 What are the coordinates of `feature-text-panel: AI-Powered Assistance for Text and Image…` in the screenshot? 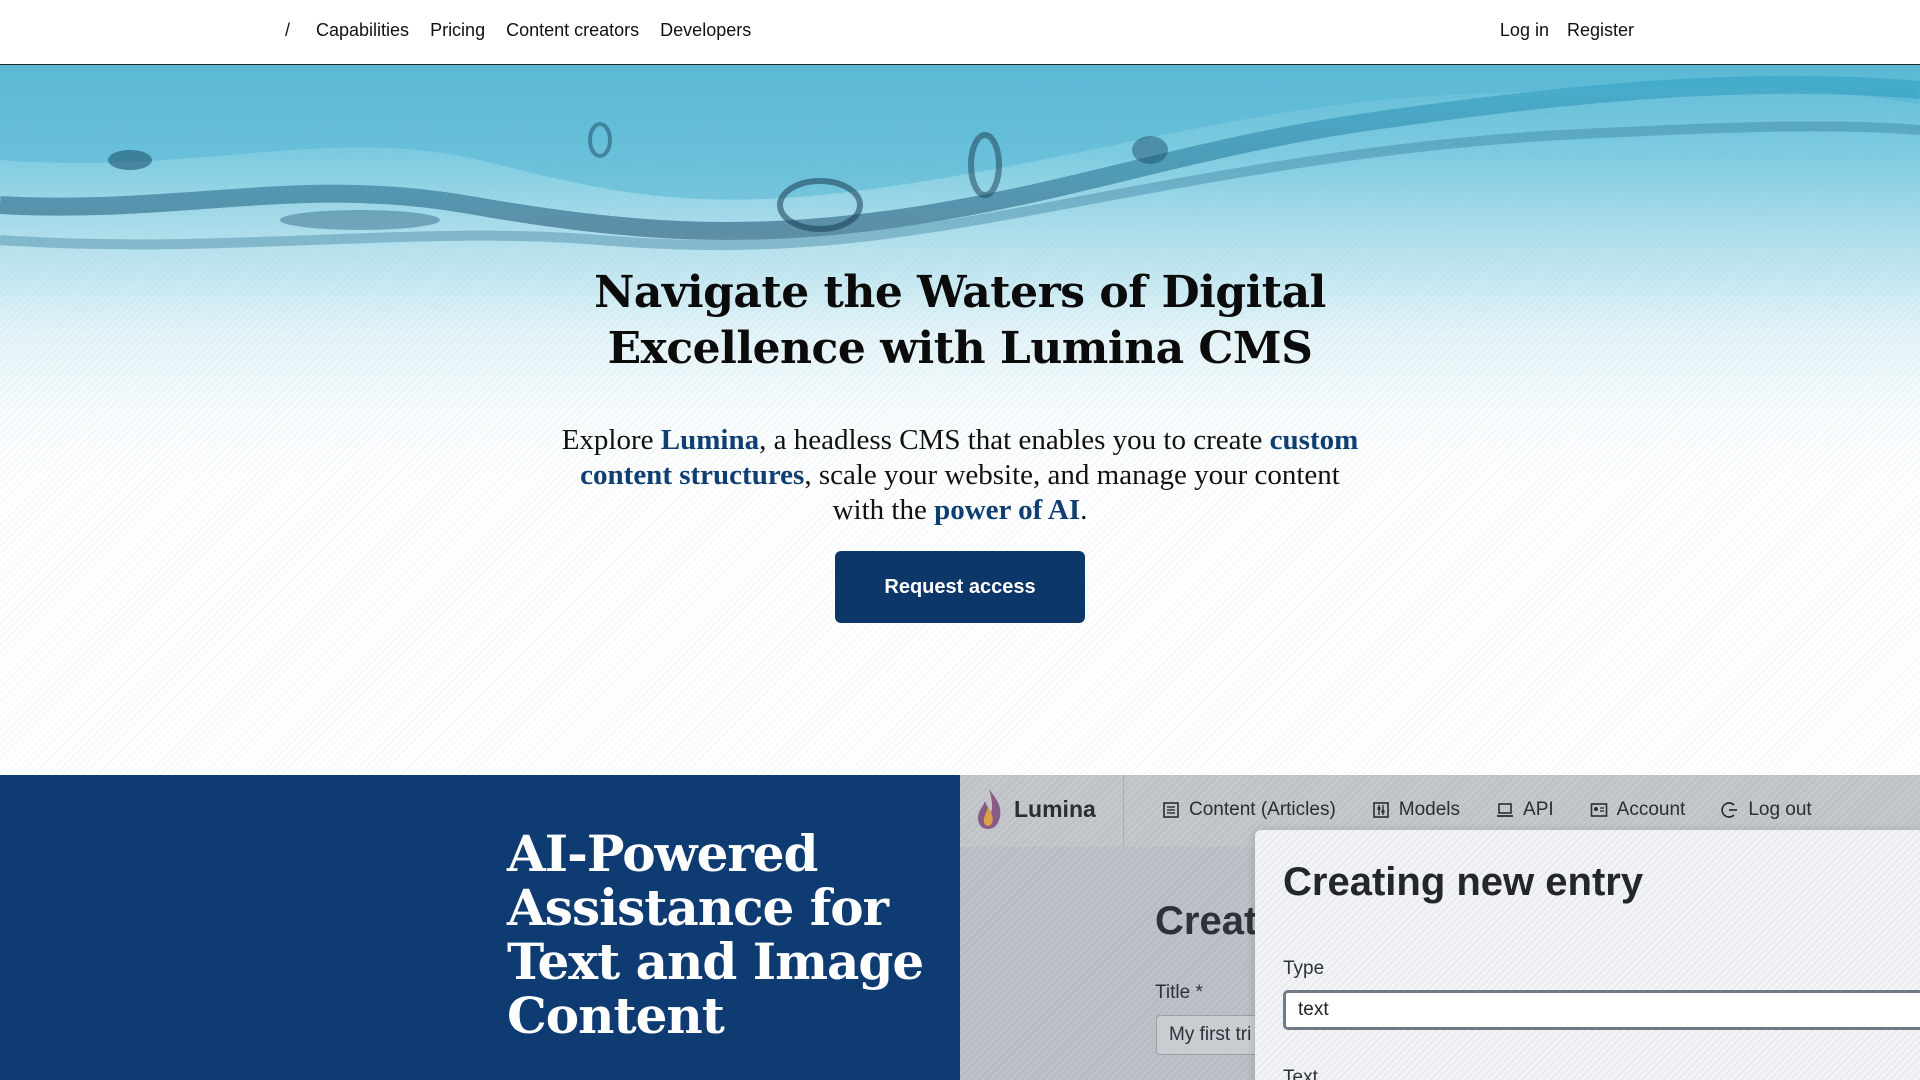 It's located at (480, 927).